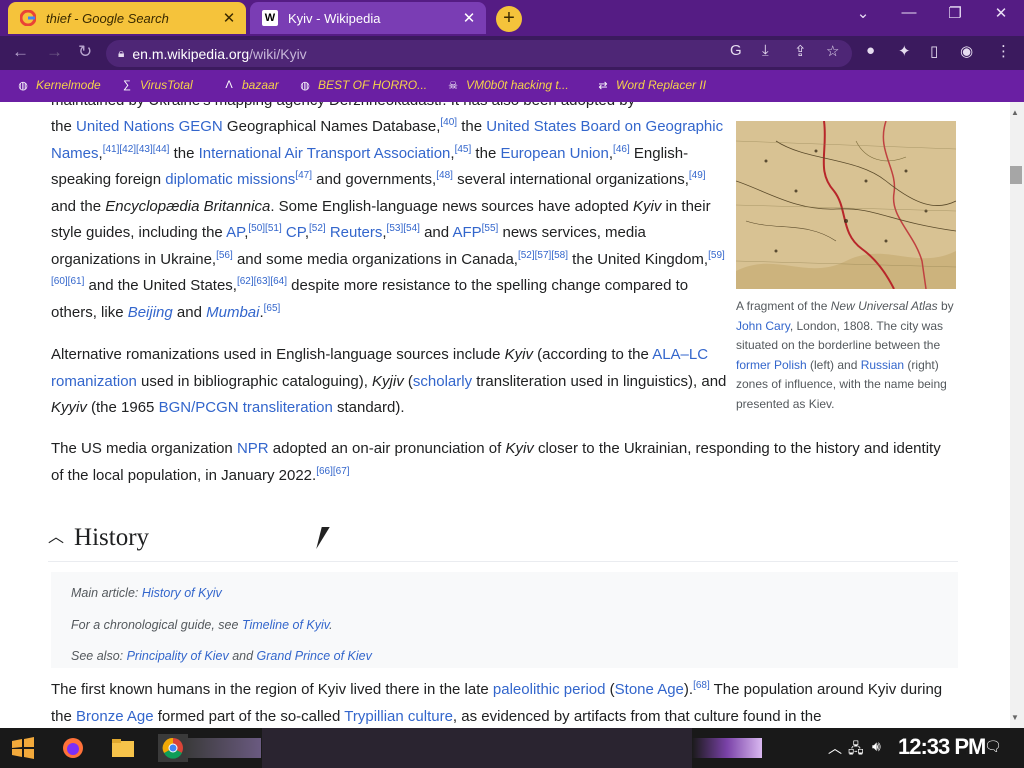 This screenshot has height=768, width=1024. What do you see at coordinates (403, 228) in the screenshot?
I see `citation-link: [53][54]` at bounding box center [403, 228].